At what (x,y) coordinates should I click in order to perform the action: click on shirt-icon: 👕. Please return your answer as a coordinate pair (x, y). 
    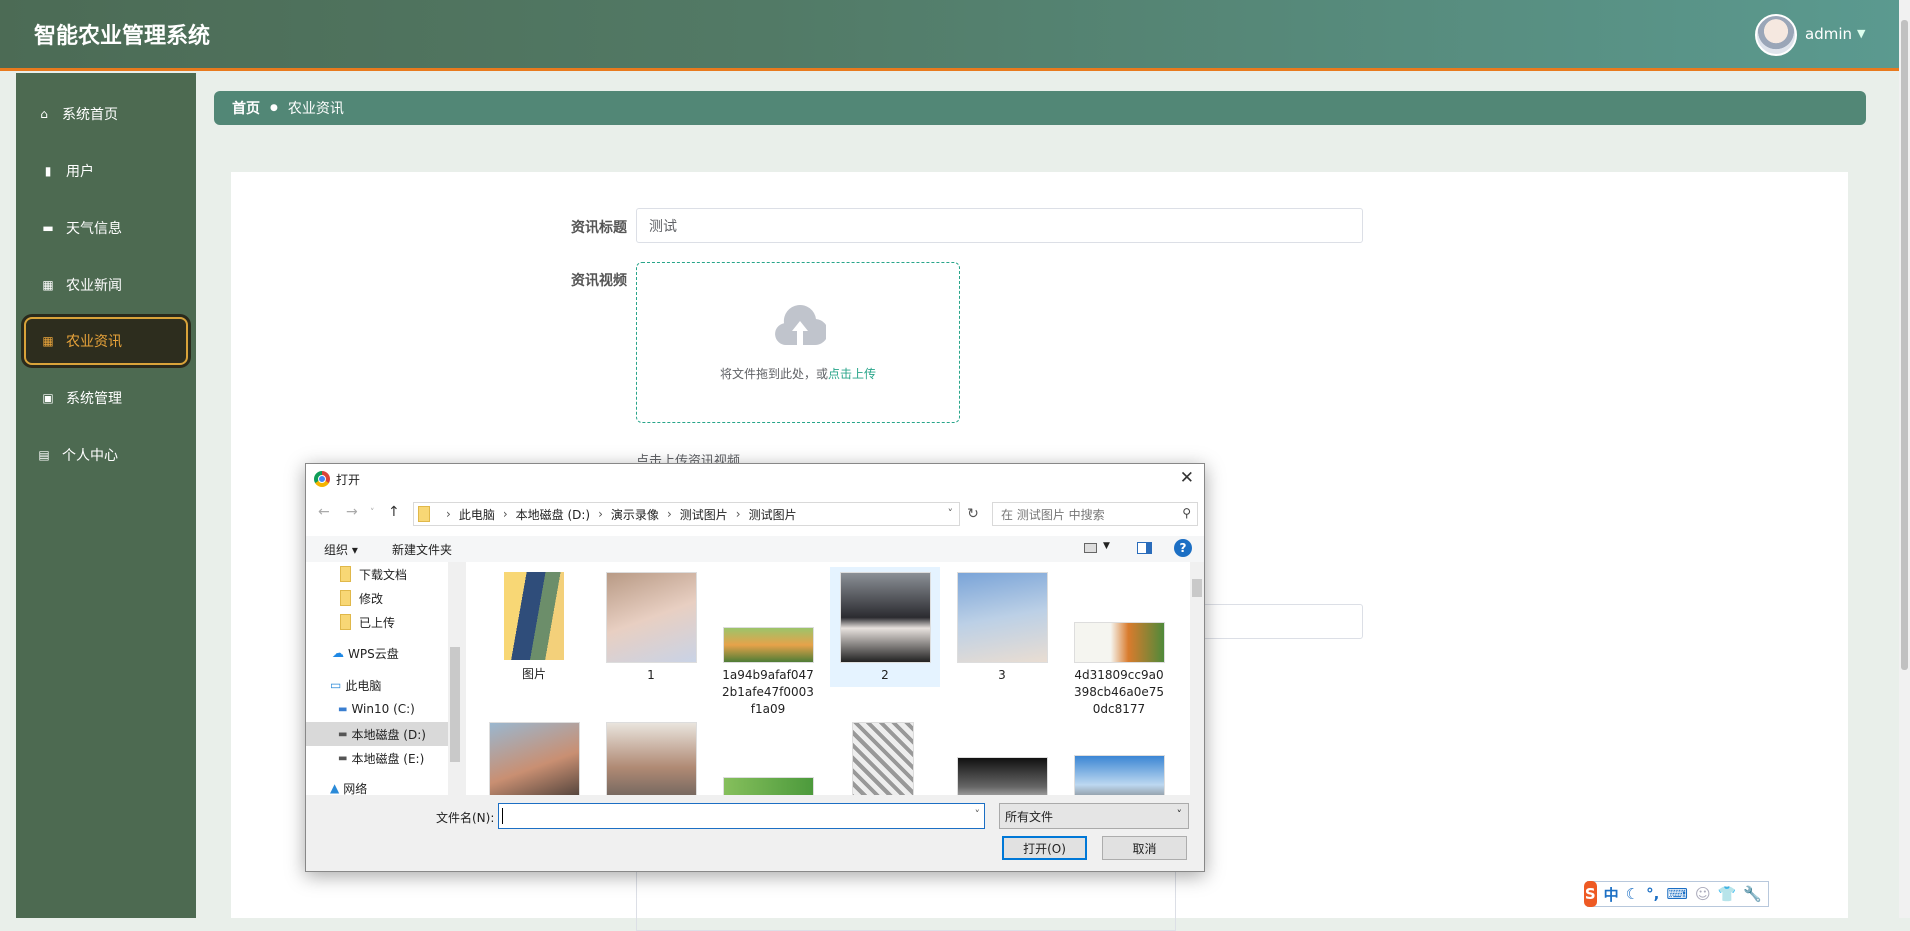
    Looking at the image, I should click on (1727, 894).